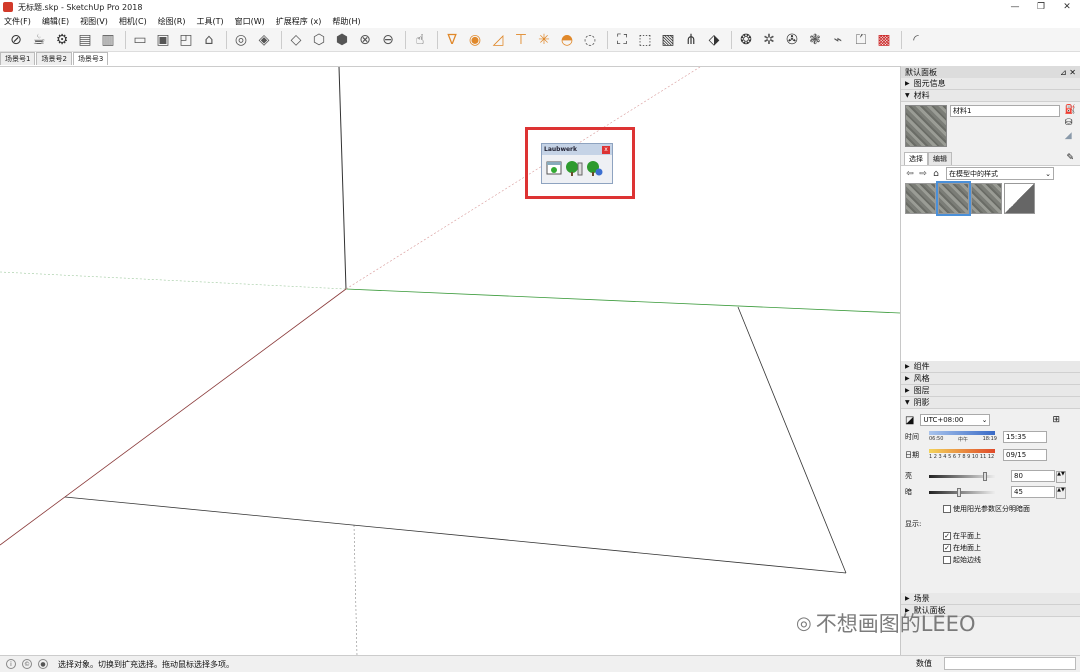  What do you see at coordinates (299, 21) in the screenshot?
I see `menu-extensions: 扩展程序 (x)` at bounding box center [299, 21].